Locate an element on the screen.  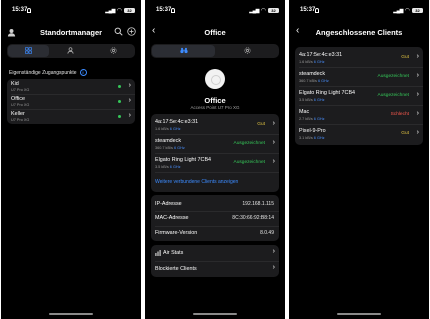
access-point-image is located at coordinates (215, 79).